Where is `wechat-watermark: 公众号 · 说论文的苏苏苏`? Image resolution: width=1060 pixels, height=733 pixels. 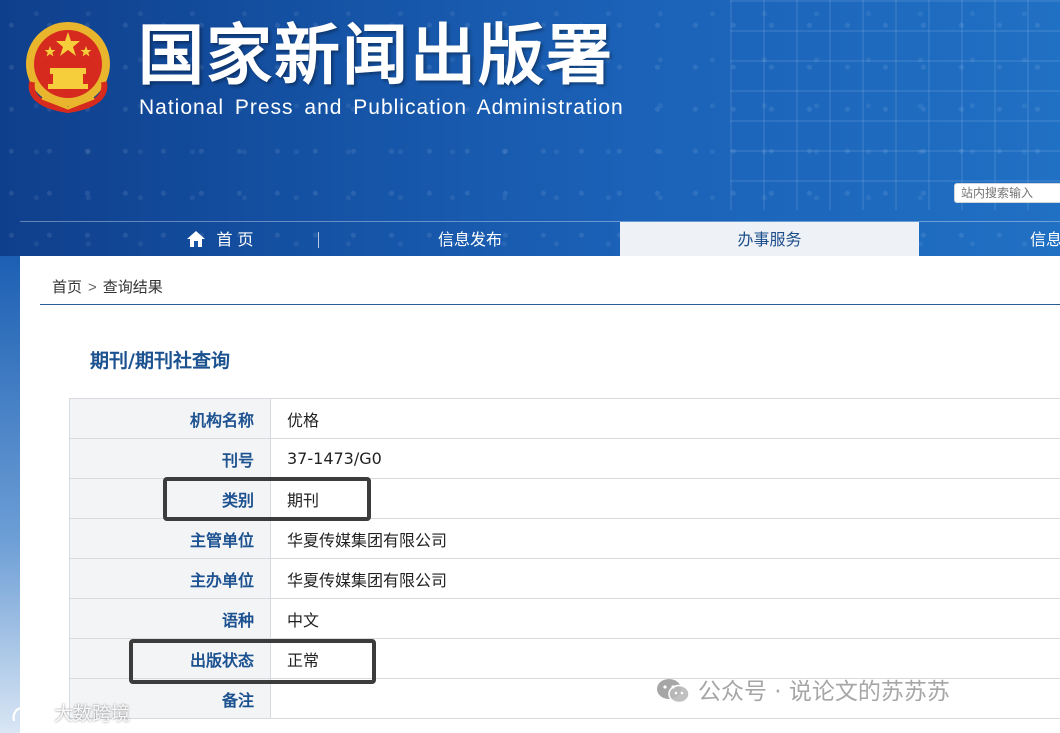
wechat-watermark: 公众号 · 说论文的苏苏苏 is located at coordinates (803, 692).